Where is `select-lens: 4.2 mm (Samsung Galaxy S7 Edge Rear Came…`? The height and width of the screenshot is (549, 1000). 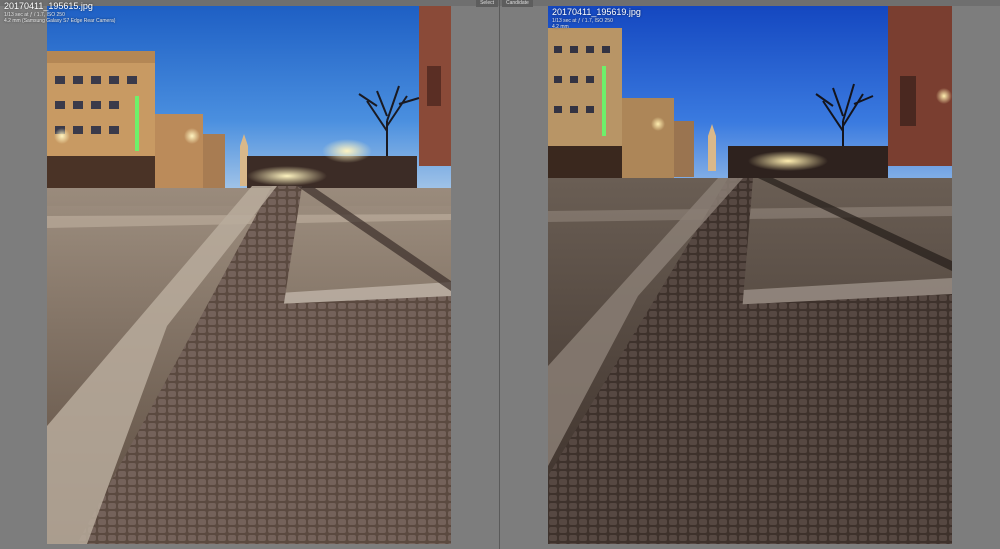
select-lens: 4.2 mm (Samsung Galaxy S7 Edge Rear Came… is located at coordinates (60, 21).